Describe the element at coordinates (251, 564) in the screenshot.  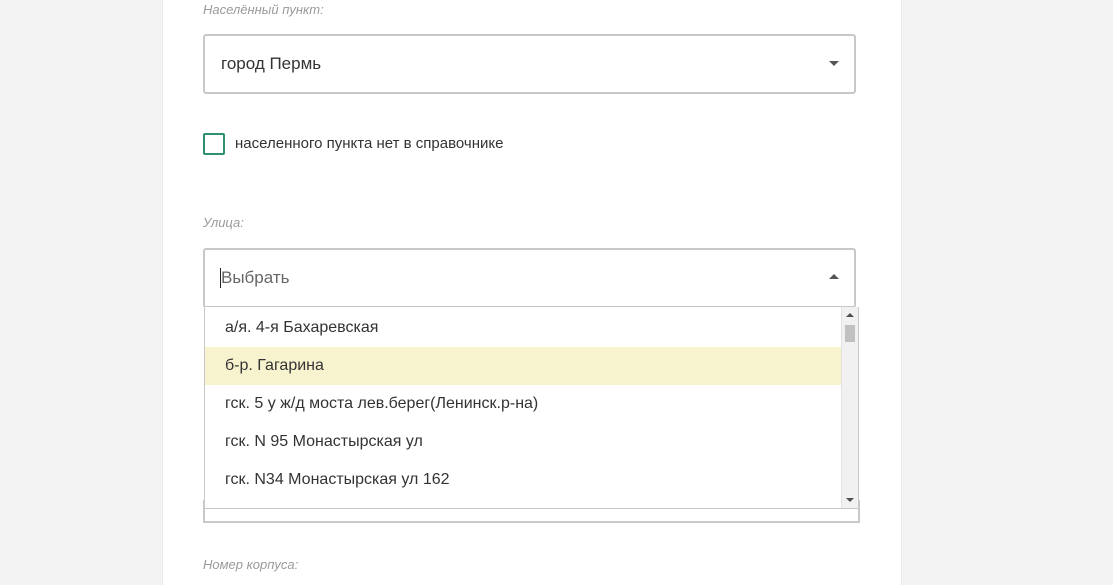
I see `building-number-label: Номер корпуса:` at that location.